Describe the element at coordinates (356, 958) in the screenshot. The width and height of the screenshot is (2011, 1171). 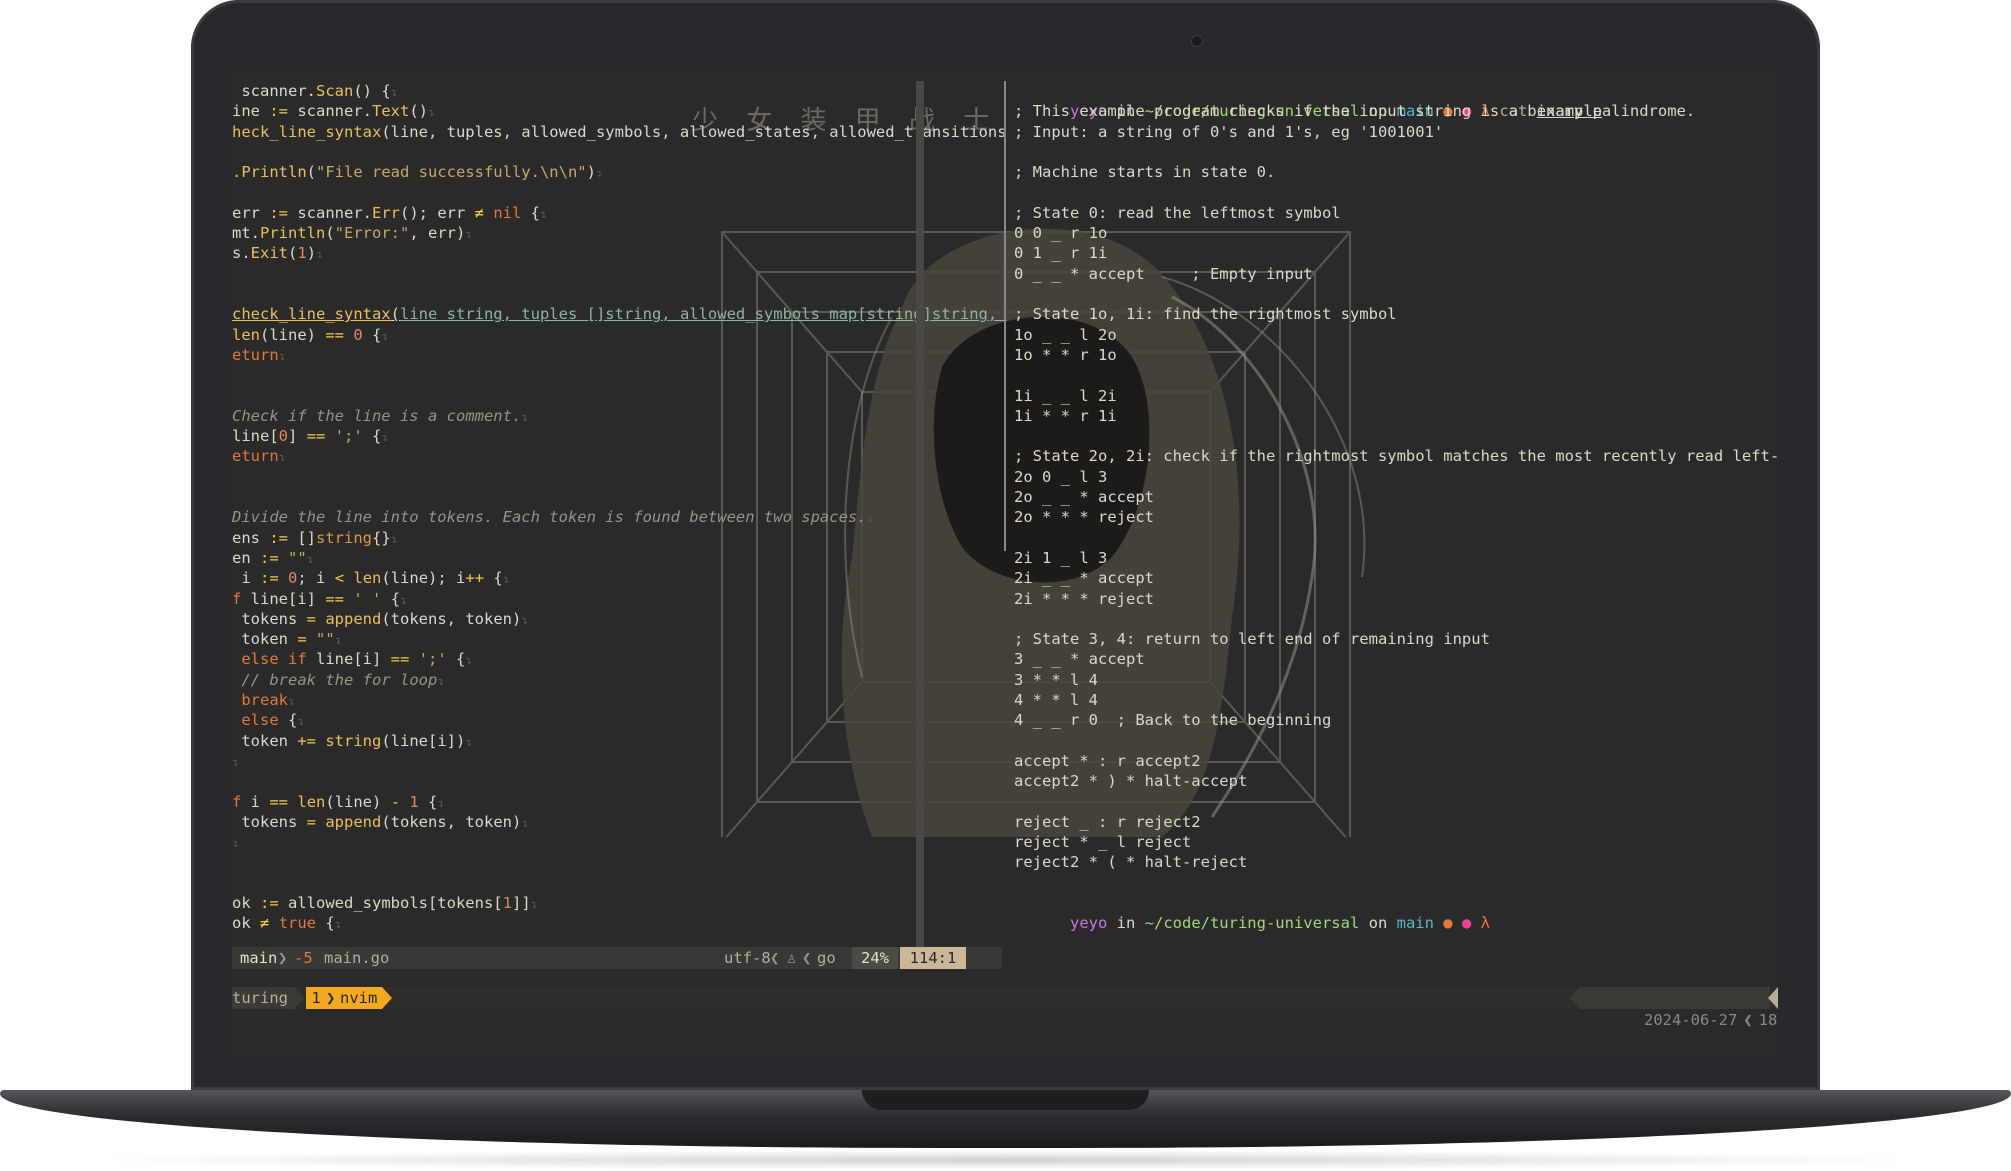
I see `file-name: main.go` at that location.